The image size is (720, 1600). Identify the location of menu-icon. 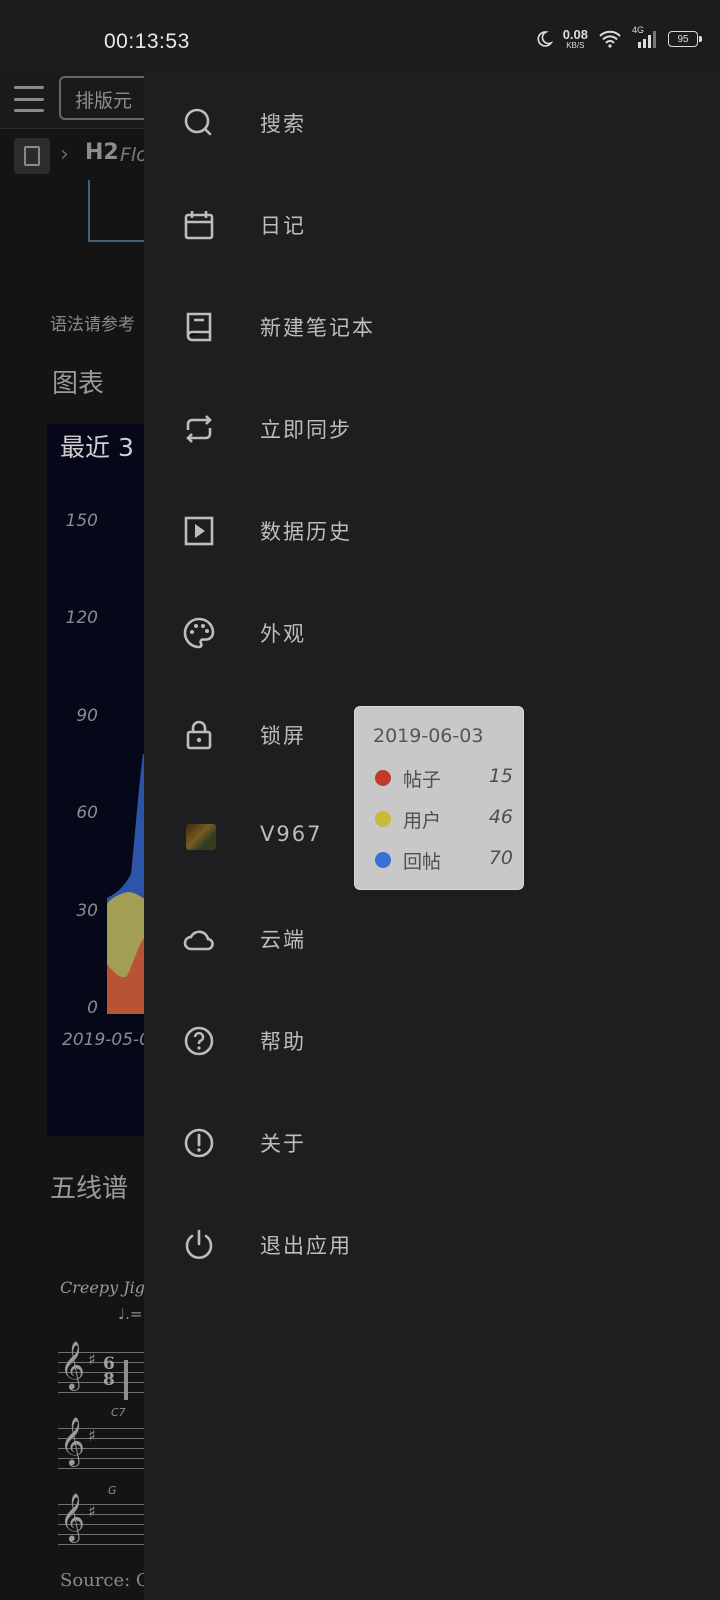
(29, 99).